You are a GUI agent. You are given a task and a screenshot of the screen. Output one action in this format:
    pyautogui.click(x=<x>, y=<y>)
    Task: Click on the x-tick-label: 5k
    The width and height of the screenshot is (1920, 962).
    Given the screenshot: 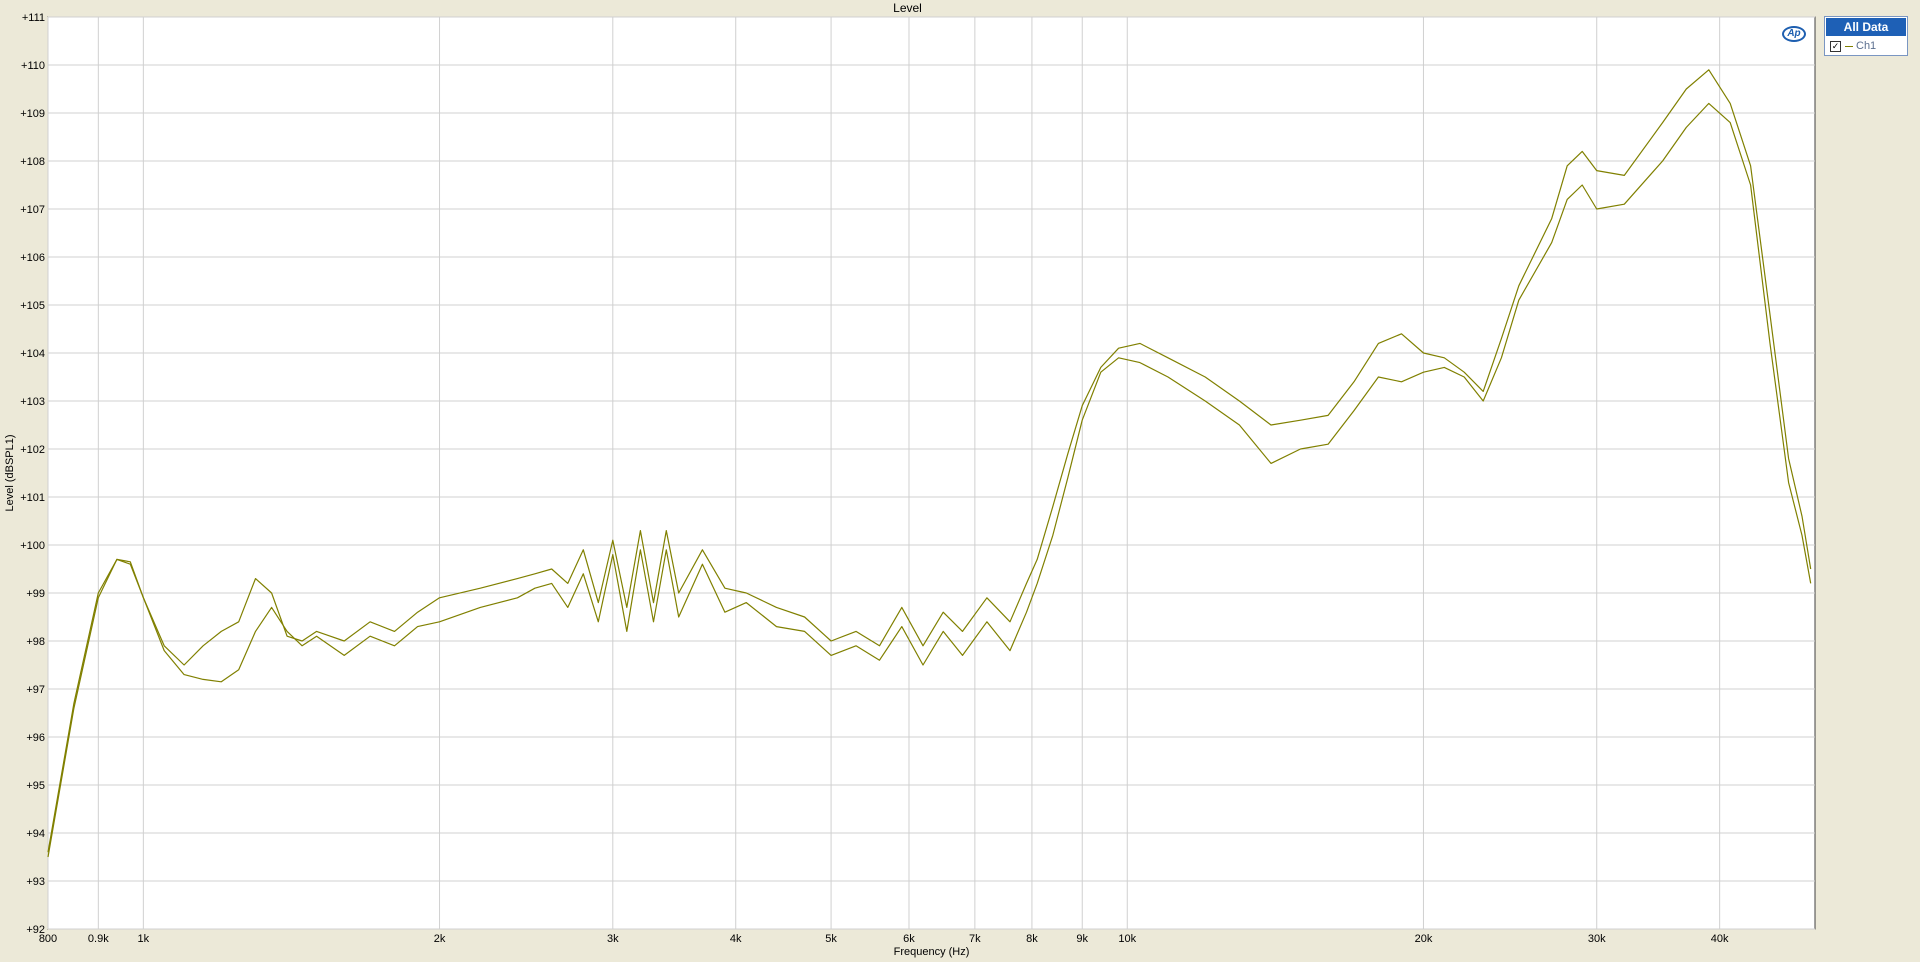 What is the action you would take?
    pyautogui.click(x=831, y=939)
    